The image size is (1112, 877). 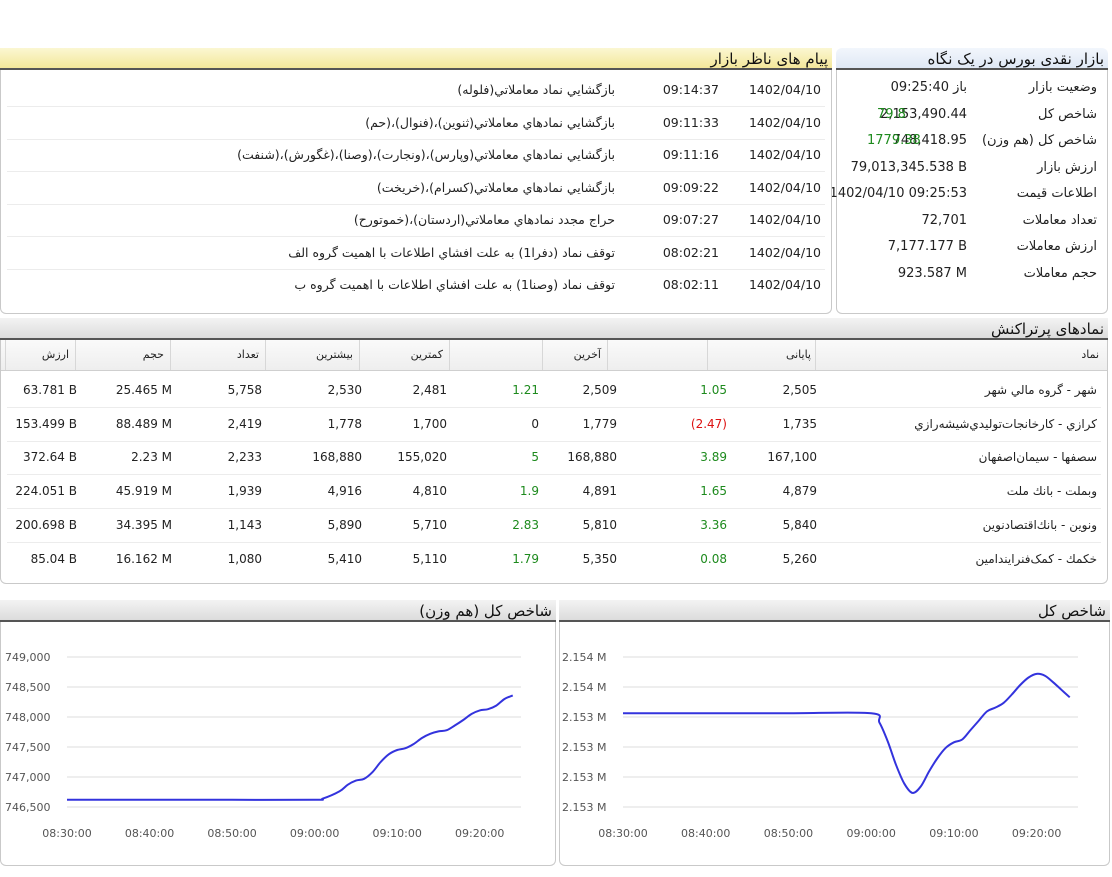 What do you see at coordinates (927, 246) in the screenshot?
I see `glance-value: 7,177.177 B` at bounding box center [927, 246].